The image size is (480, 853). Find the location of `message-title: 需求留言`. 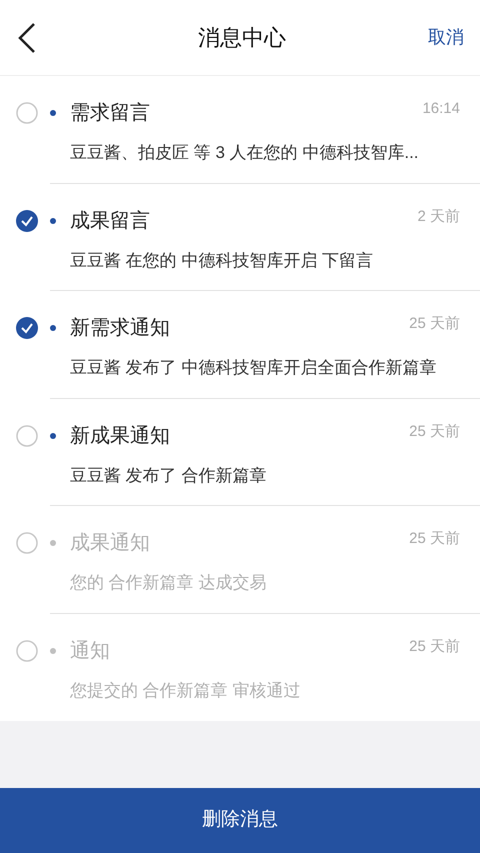

message-title: 需求留言 is located at coordinates (110, 113).